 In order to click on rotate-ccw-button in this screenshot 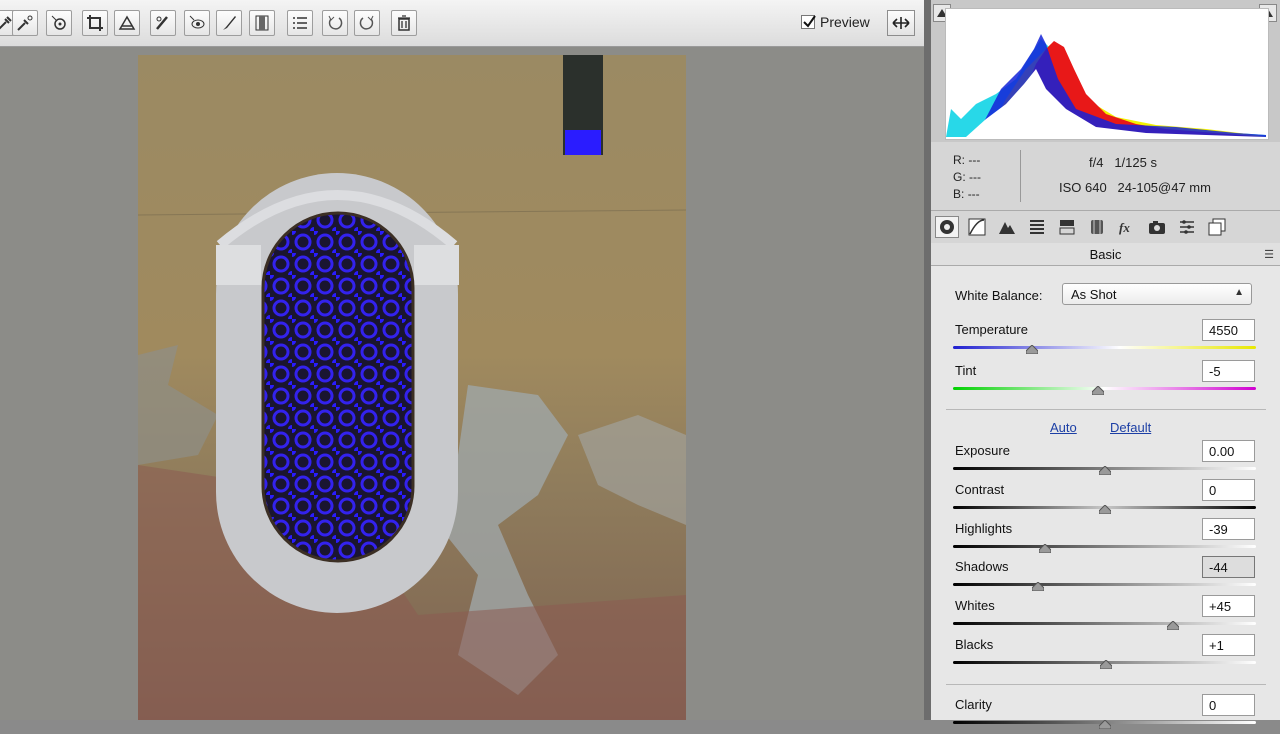, I will do `click(335, 23)`.